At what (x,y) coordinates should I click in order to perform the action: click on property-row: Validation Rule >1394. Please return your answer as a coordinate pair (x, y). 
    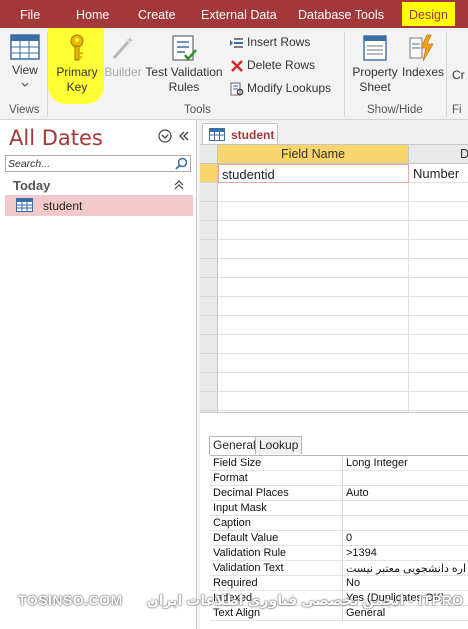
    Looking at the image, I should click on (339, 553).